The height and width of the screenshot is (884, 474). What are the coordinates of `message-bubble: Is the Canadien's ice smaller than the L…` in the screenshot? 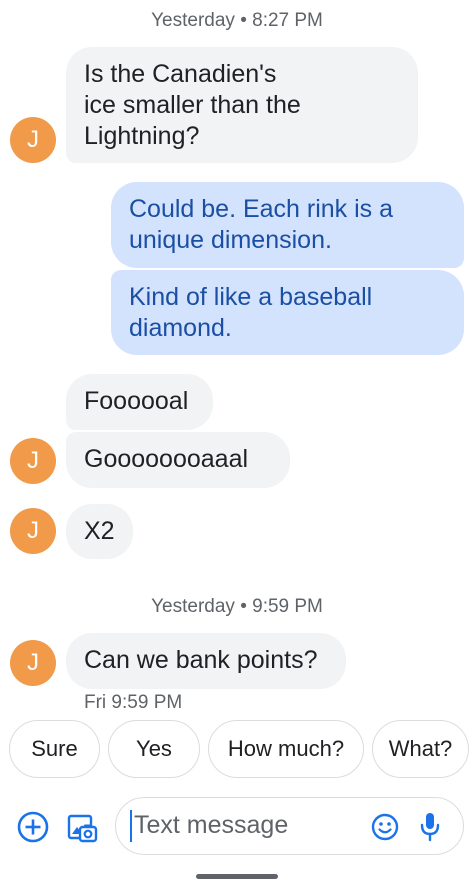 It's located at (242, 105).